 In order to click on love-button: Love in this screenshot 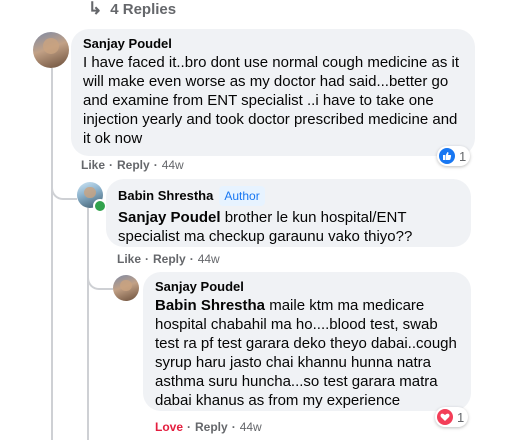, I will do `click(169, 427)`.